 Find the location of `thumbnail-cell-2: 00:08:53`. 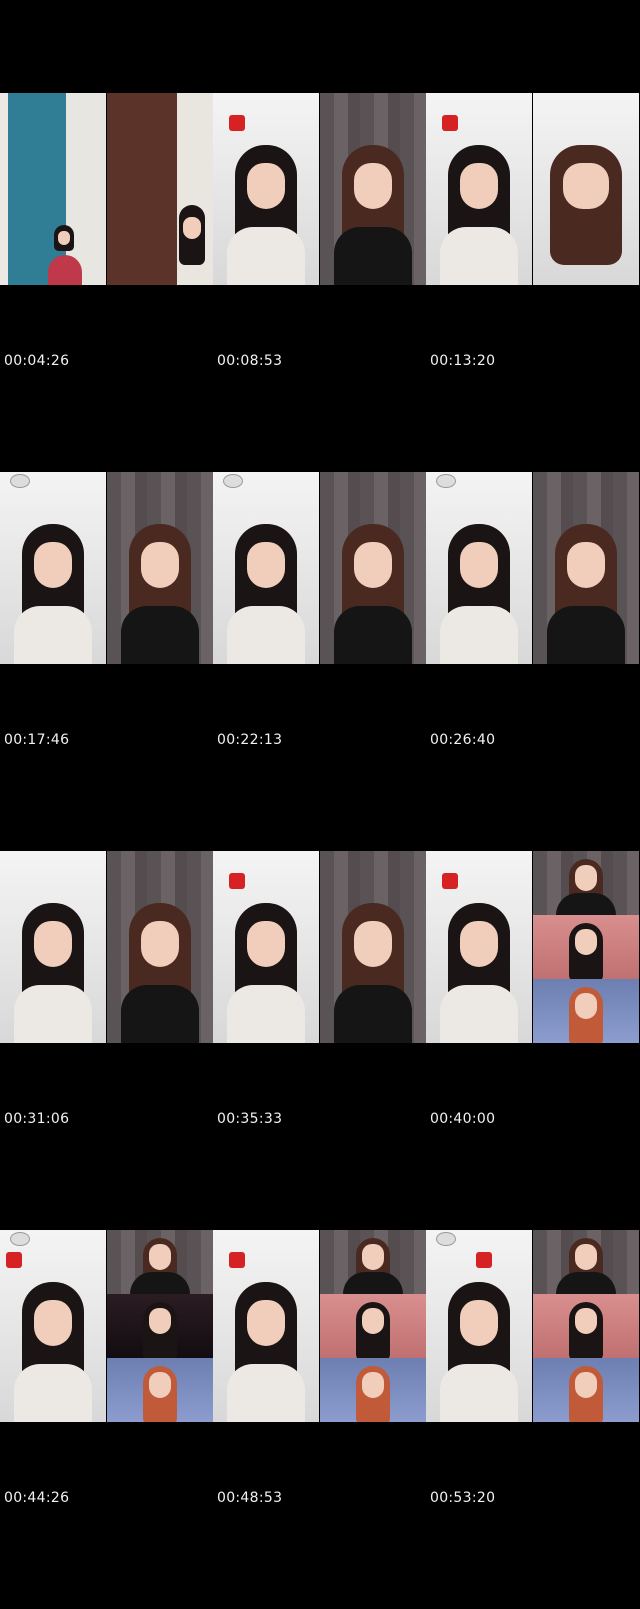

thumbnail-cell-2: 00:08:53 is located at coordinates (319, 282).